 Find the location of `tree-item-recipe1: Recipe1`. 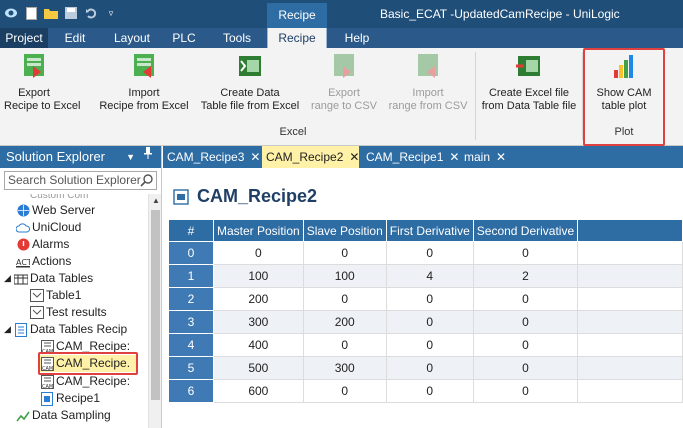

tree-item-recipe1: Recipe1 is located at coordinates (70, 398).